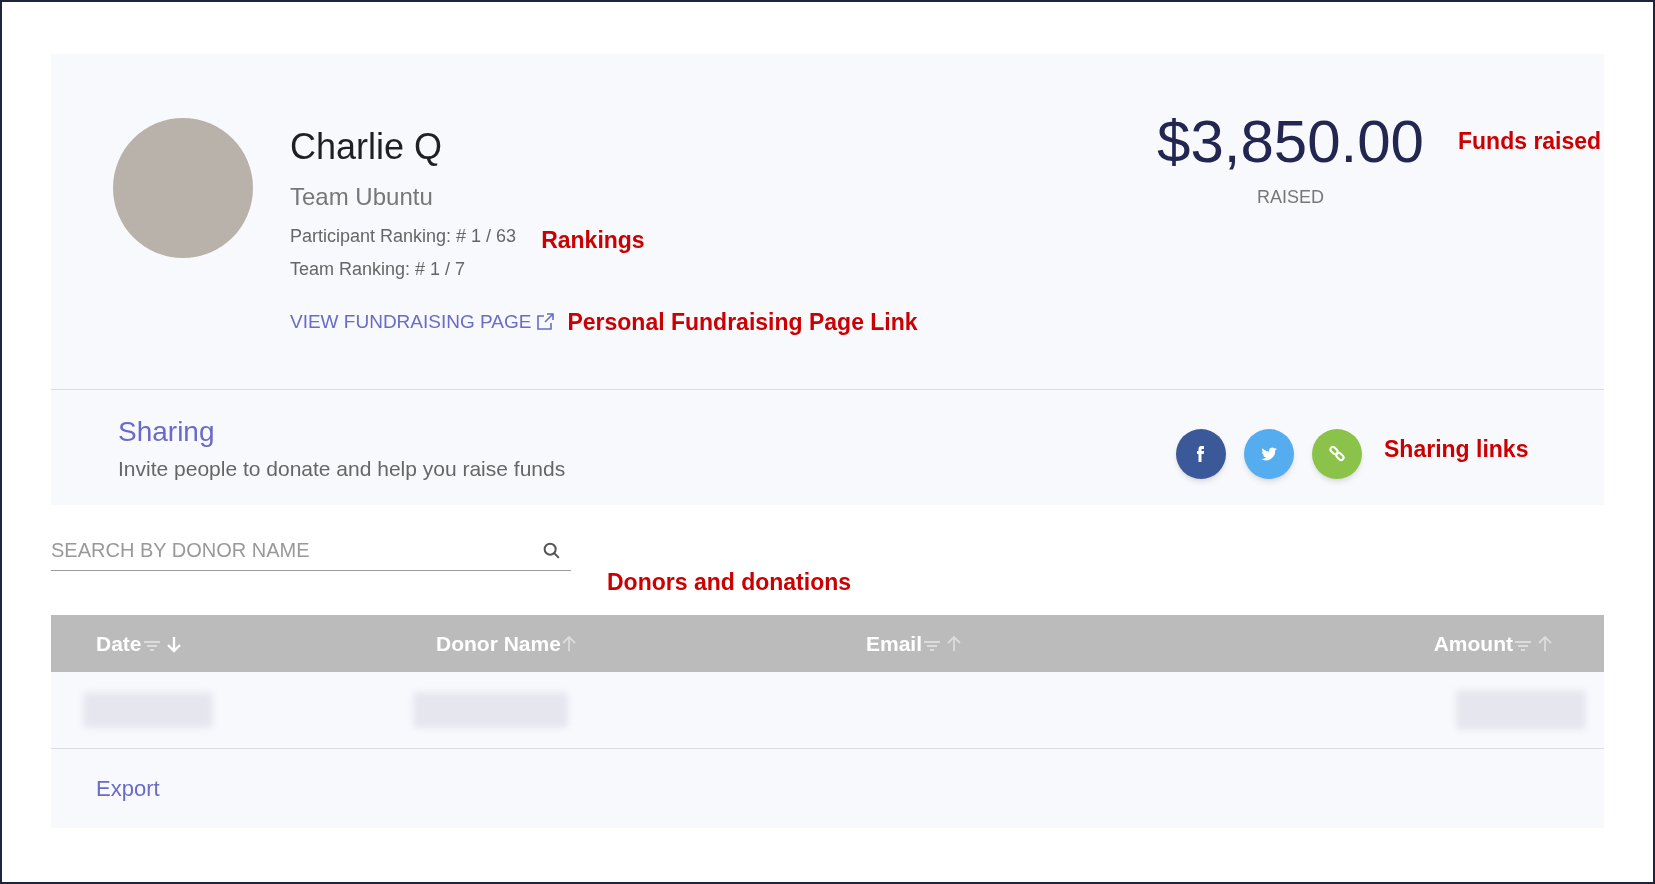 This screenshot has width=1655, height=884. Describe the element at coordinates (729, 582) in the screenshot. I see `annotation-label: Donors and donations` at that location.